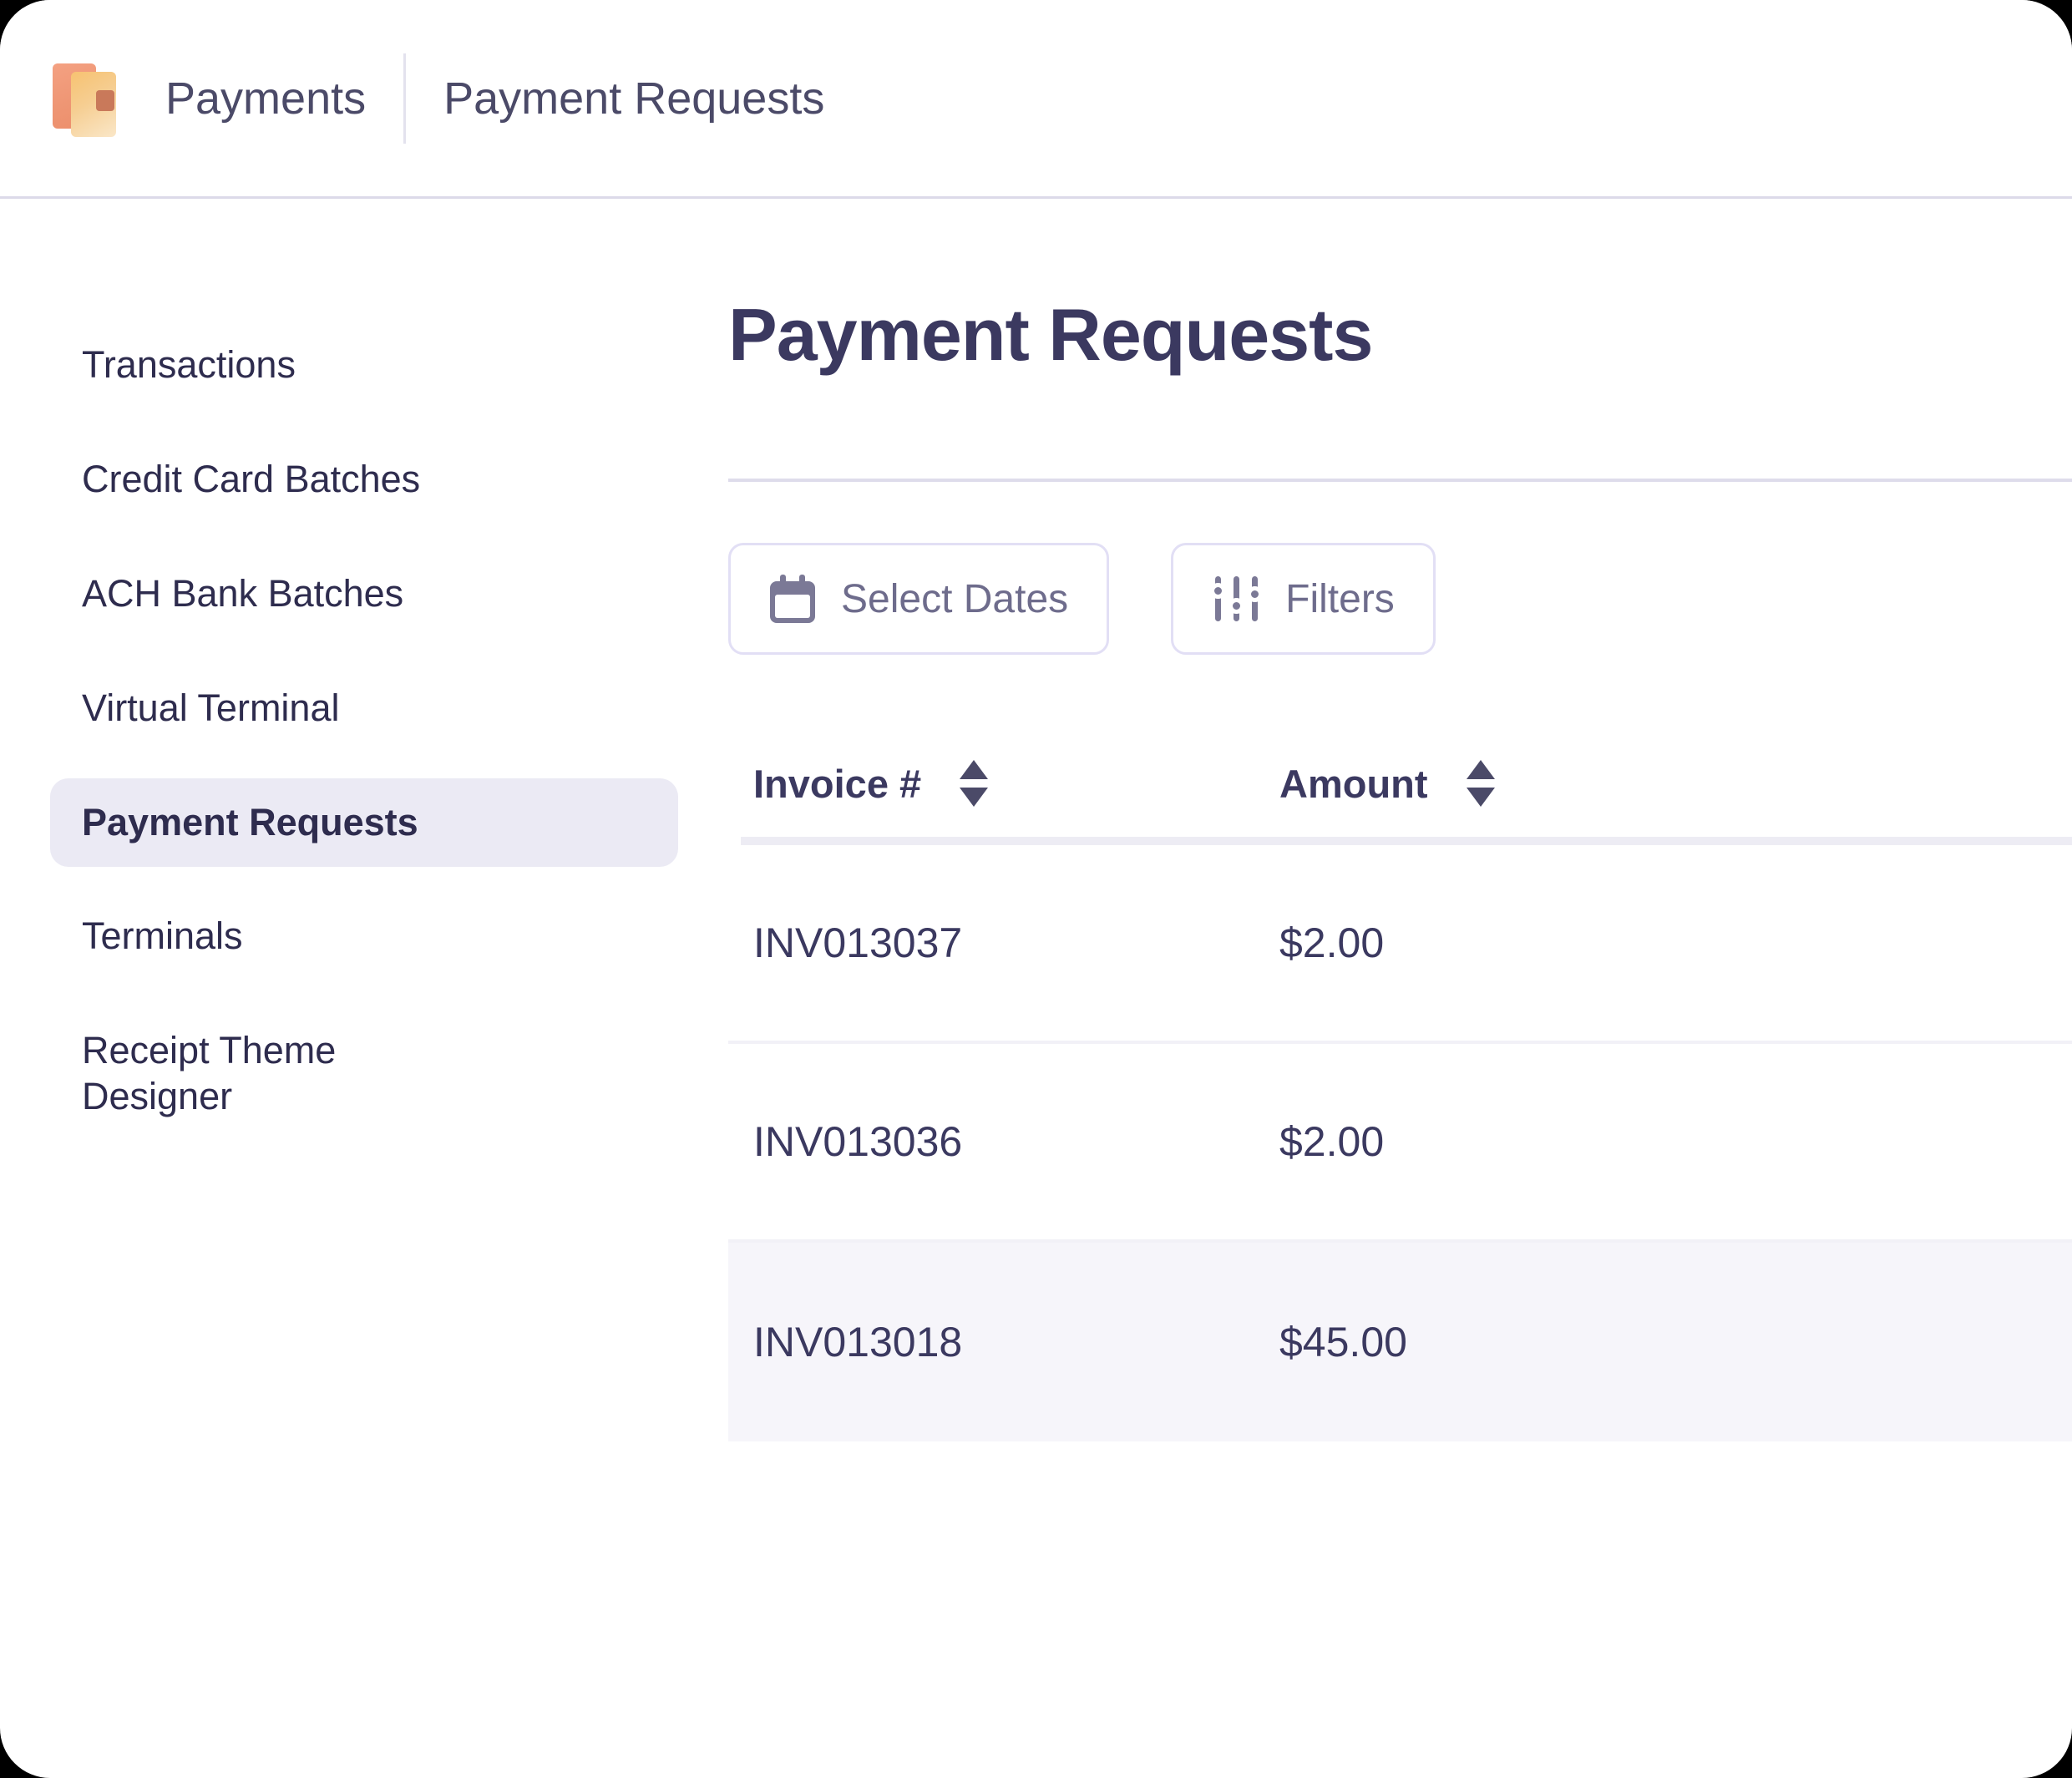 The width and height of the screenshot is (2072, 1778). I want to click on logo-stamp, so click(105, 100).